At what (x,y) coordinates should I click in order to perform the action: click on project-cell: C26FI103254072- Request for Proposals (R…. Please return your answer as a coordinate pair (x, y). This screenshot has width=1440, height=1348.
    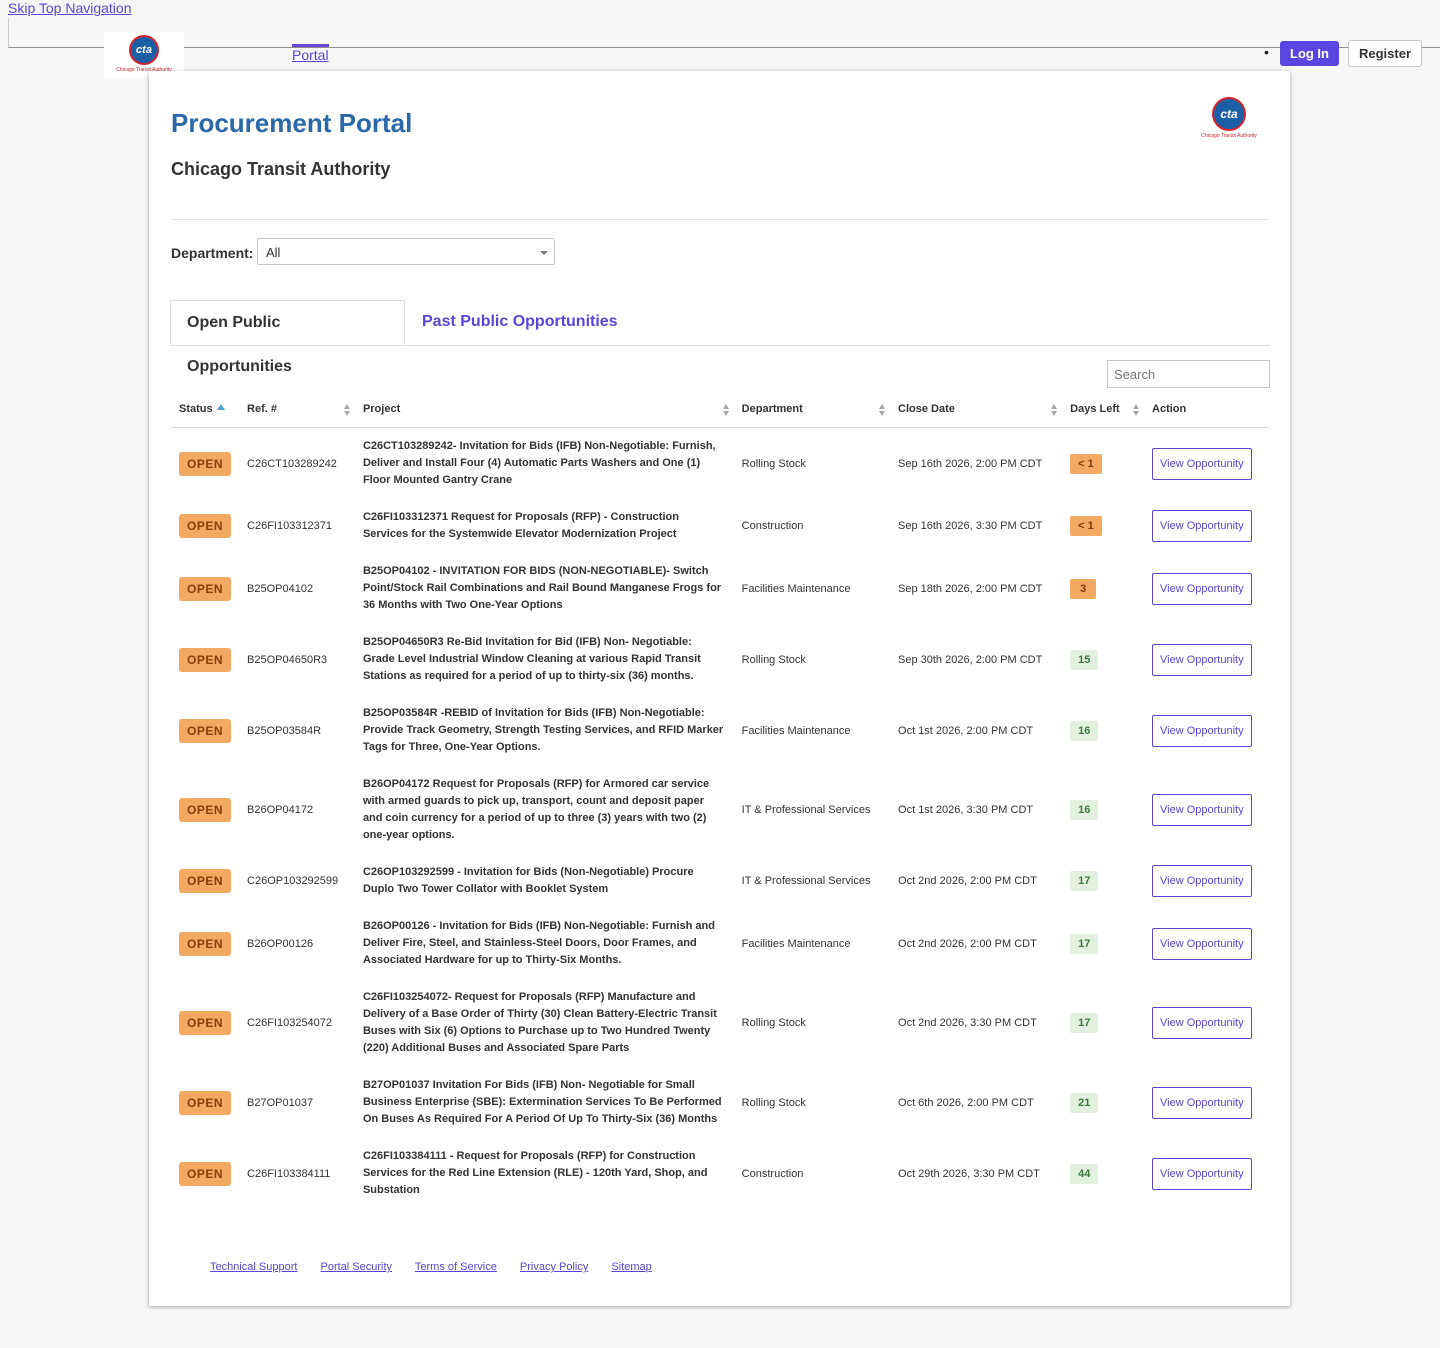
    Looking at the image, I should click on (539, 1022).